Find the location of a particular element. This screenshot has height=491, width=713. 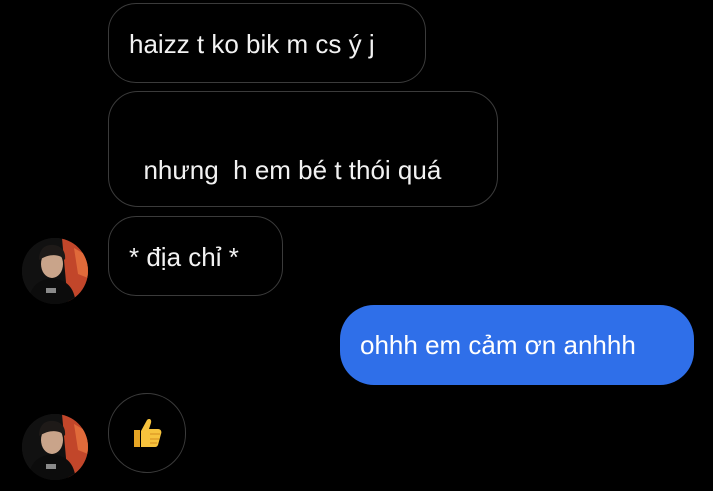

like-reaction-message is located at coordinates (147, 433).